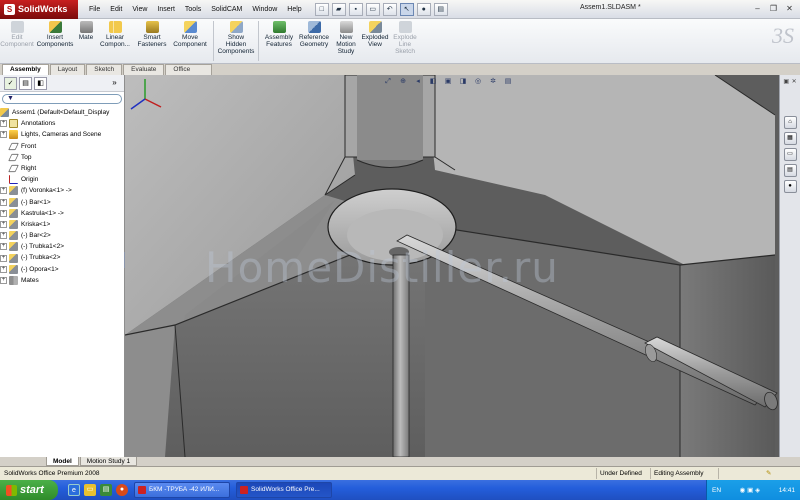 Image resolution: width=800 pixels, height=500 pixels. What do you see at coordinates (321, 9) in the screenshot?
I see `new-document-icon: □` at bounding box center [321, 9].